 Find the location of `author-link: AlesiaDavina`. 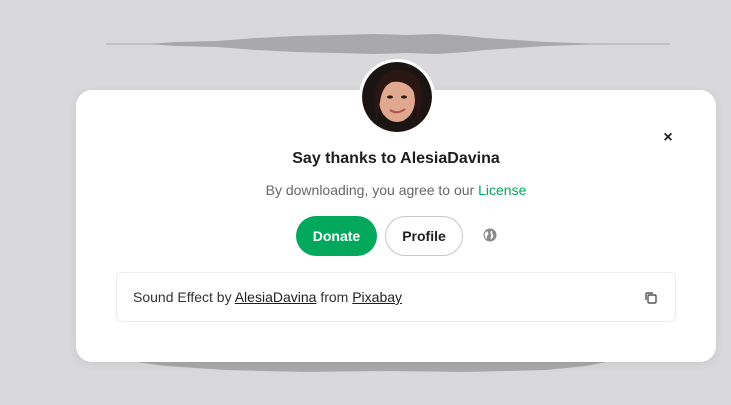

author-link: AlesiaDavina is located at coordinates (276, 297).